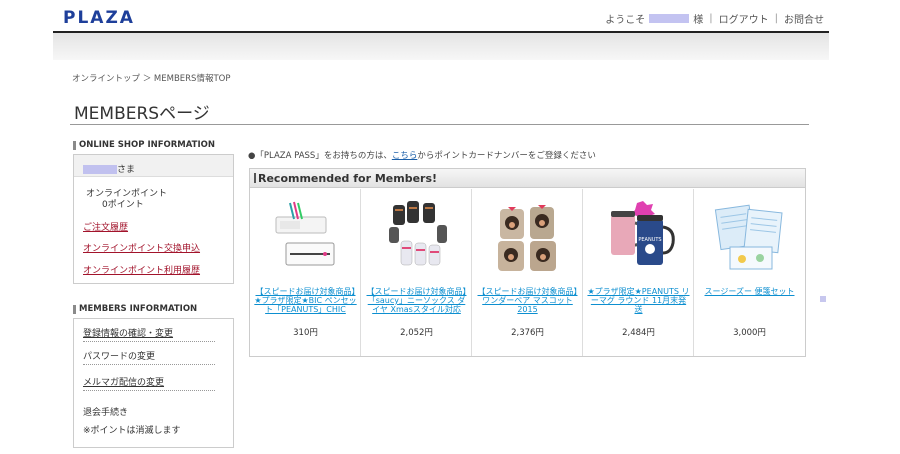 This screenshot has width=900, height=454. What do you see at coordinates (142, 114) in the screenshot?
I see `page-title: MEMBERSページ` at bounding box center [142, 114].